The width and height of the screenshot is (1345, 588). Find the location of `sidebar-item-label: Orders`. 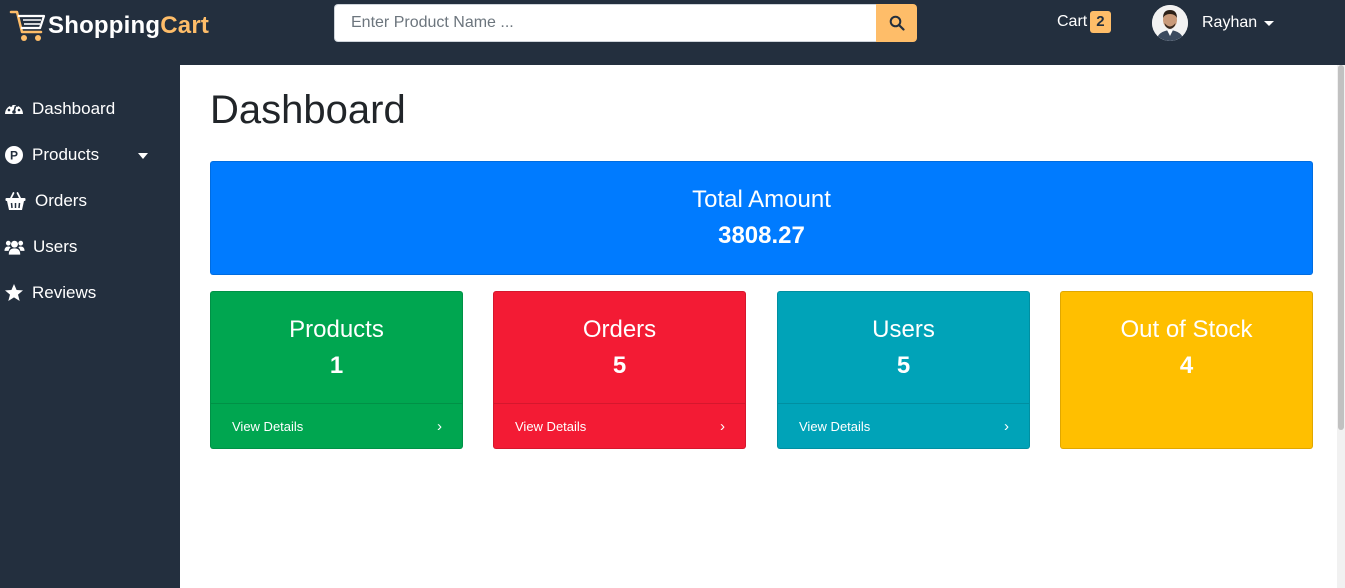

sidebar-item-label: Orders is located at coordinates (61, 200).